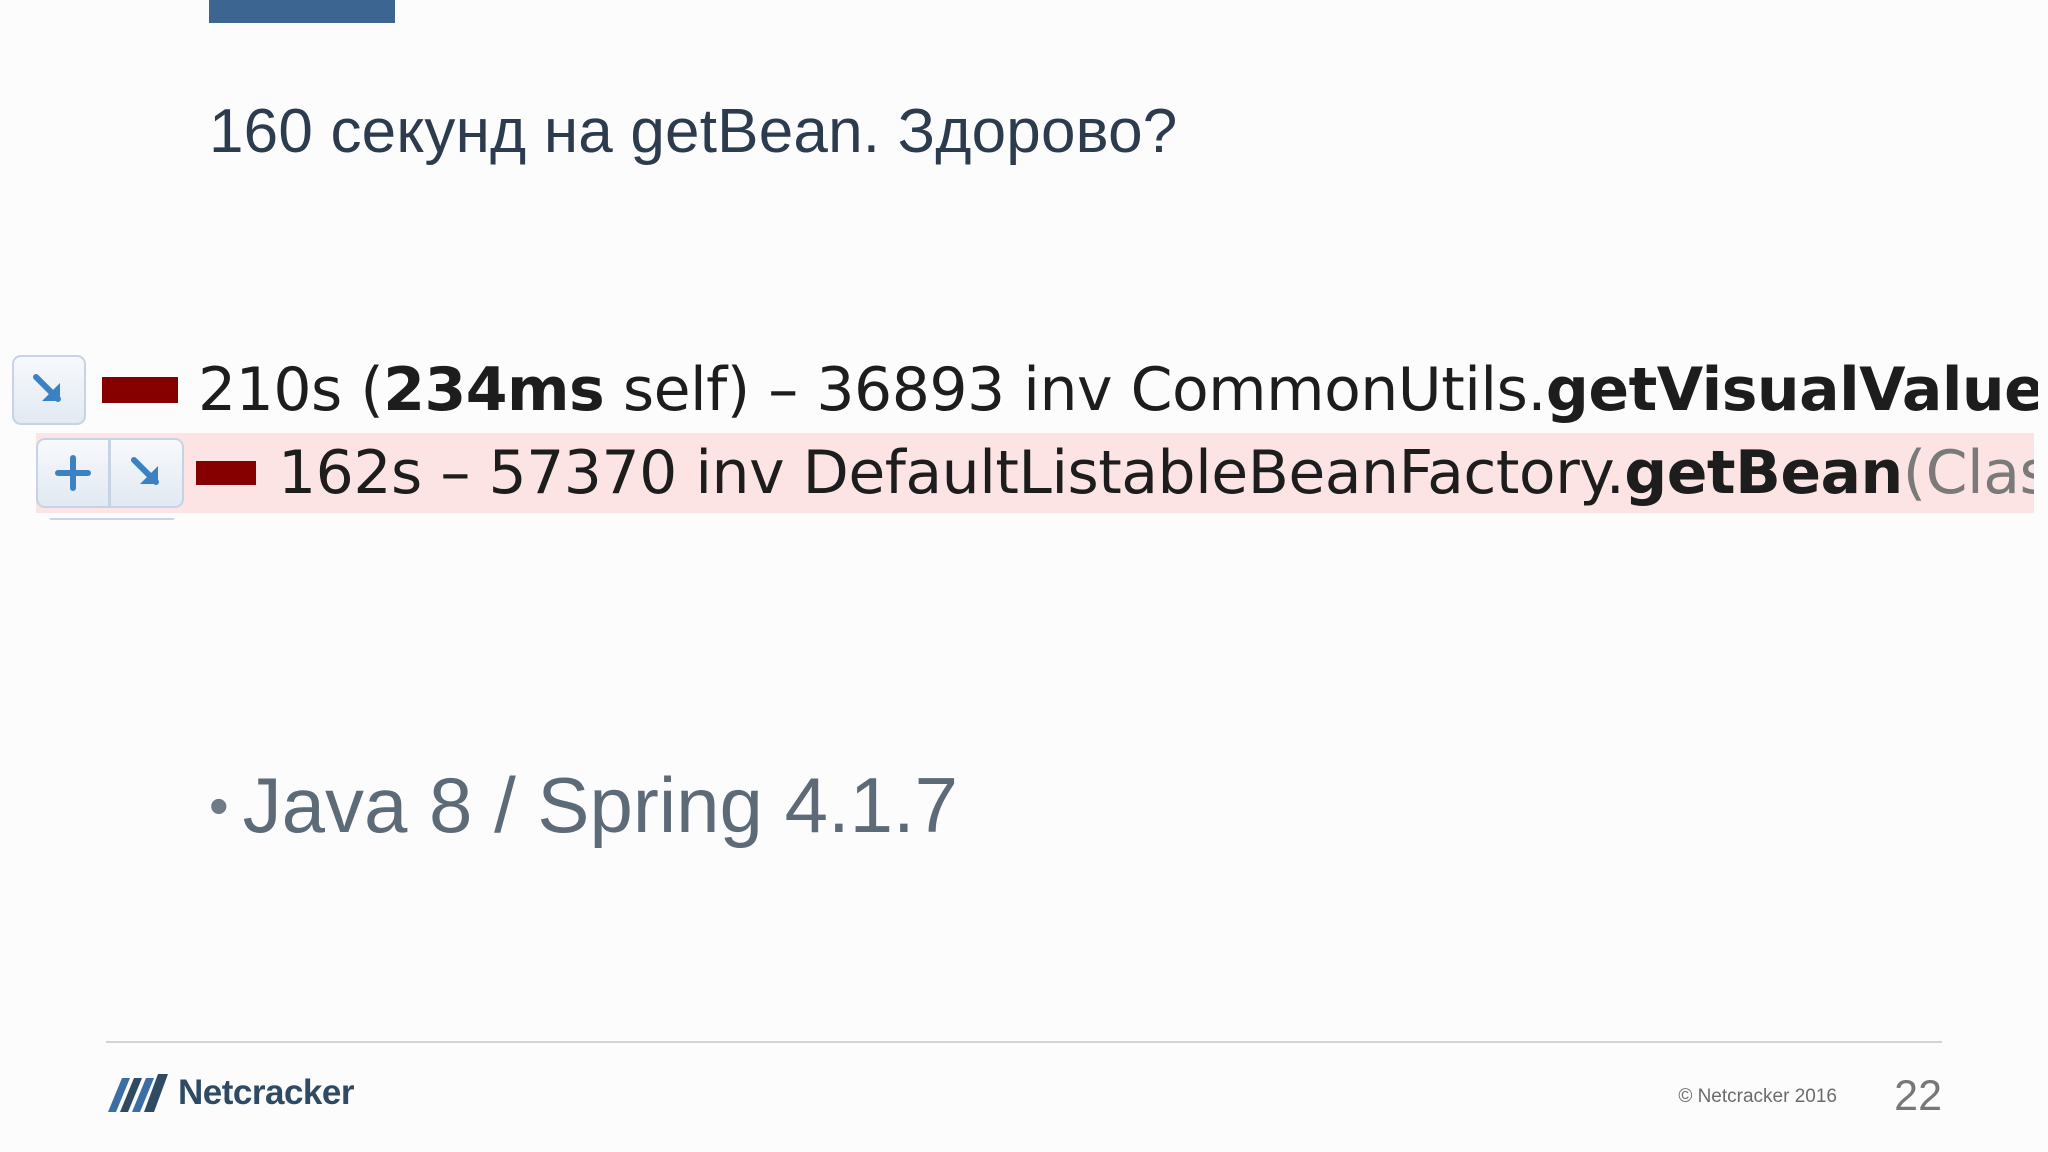 The width and height of the screenshot is (2048, 1152). I want to click on page-number: 22, so click(1918, 1096).